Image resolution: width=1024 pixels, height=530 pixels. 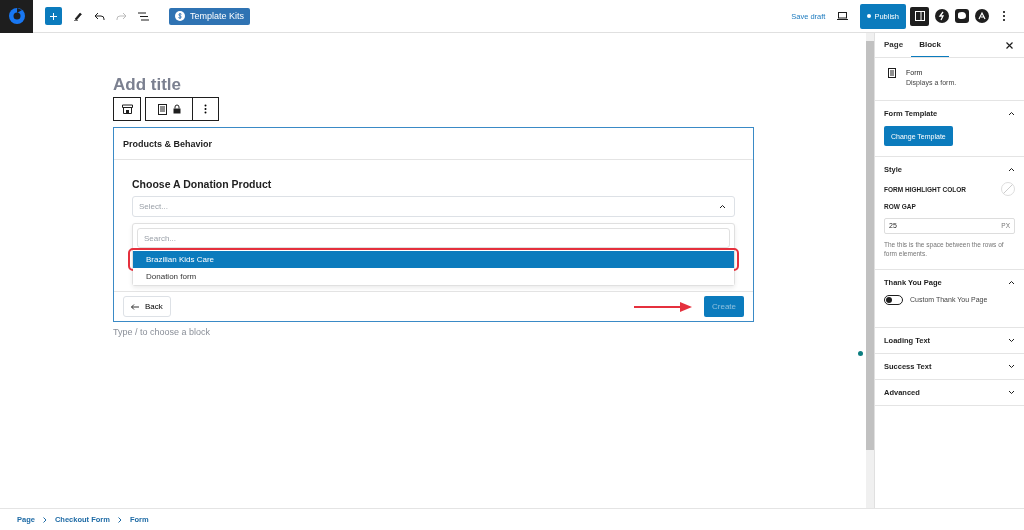 What do you see at coordinates (870, 245) in the screenshot?
I see `scrollbar-thumb` at bounding box center [870, 245].